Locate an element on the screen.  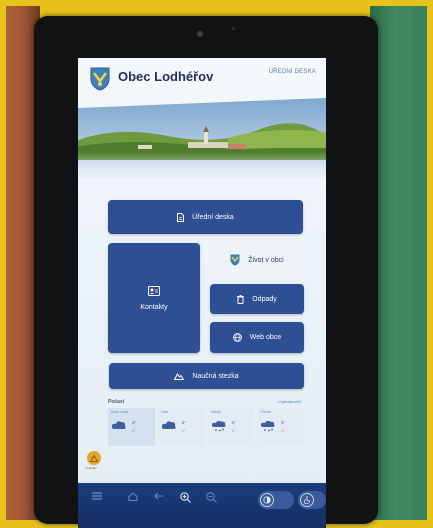
official-board-button: Úřední deska is located at coordinates (205, 217).